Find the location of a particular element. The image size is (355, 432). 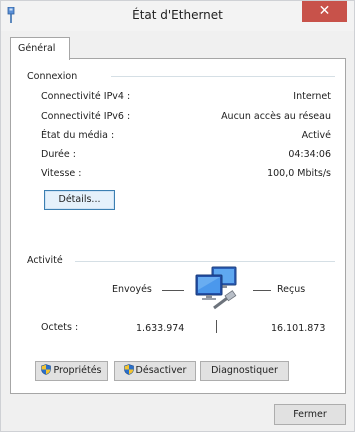

ipv6-value: Aucun accès au réseau is located at coordinates (276, 116).